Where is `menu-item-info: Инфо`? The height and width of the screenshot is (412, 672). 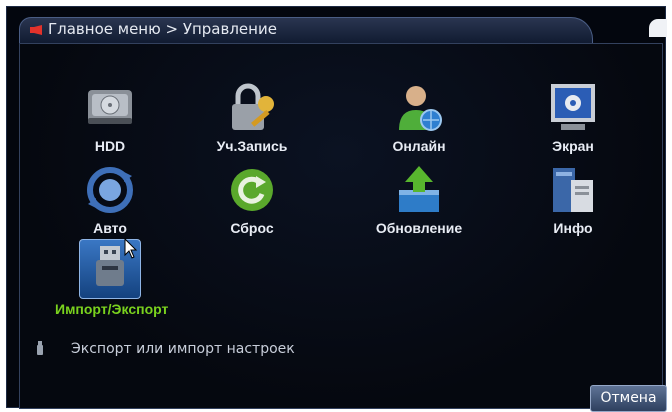
menu-item-info: Инфо is located at coordinates (573, 199).